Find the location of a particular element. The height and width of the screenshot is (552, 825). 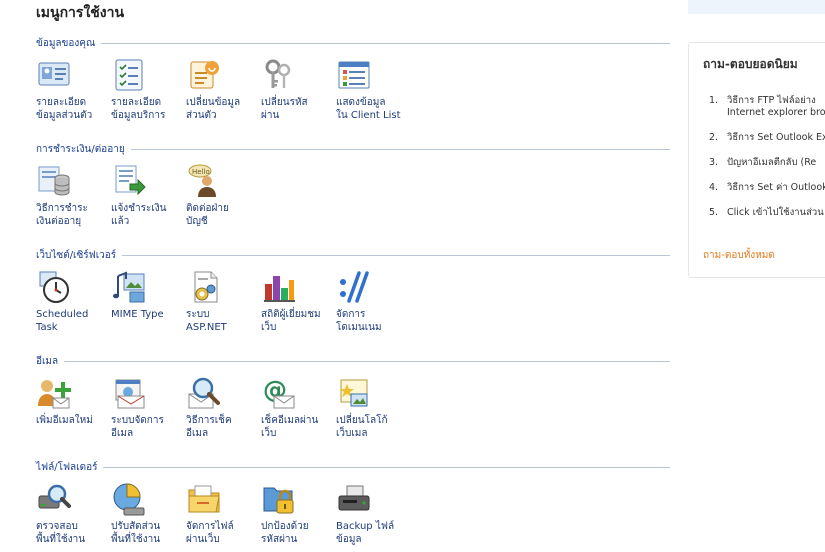

svg-text: Hello is located at coordinates (201, 172).